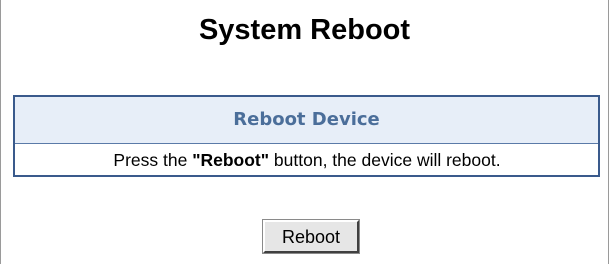 The height and width of the screenshot is (264, 610). Describe the element at coordinates (385, 160) in the screenshot. I see `instruction-suffix: button, the device will reboot.` at that location.